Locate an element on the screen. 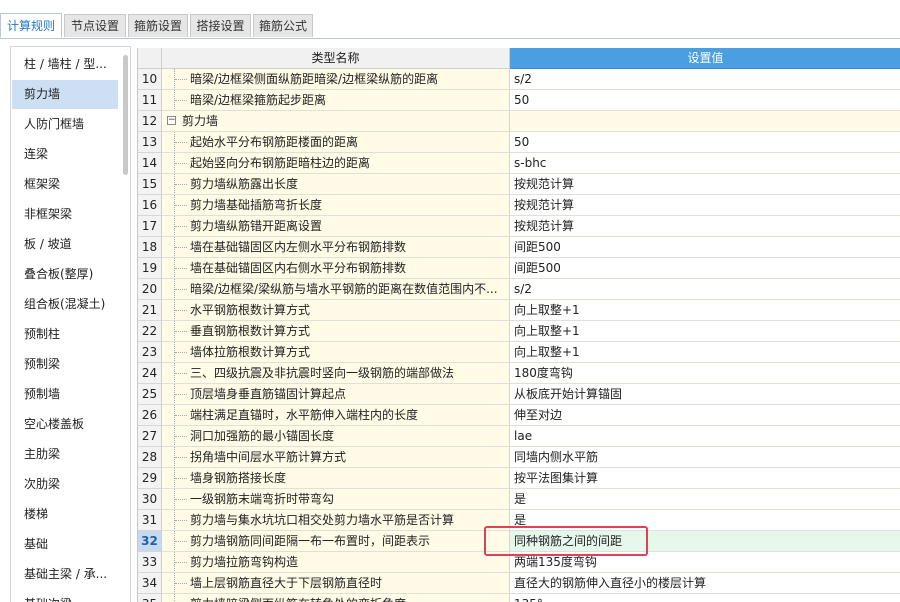 The width and height of the screenshot is (900, 602). table-row: 21 水平钢筋根数计算方式 向上取整+1 is located at coordinates (519, 310).